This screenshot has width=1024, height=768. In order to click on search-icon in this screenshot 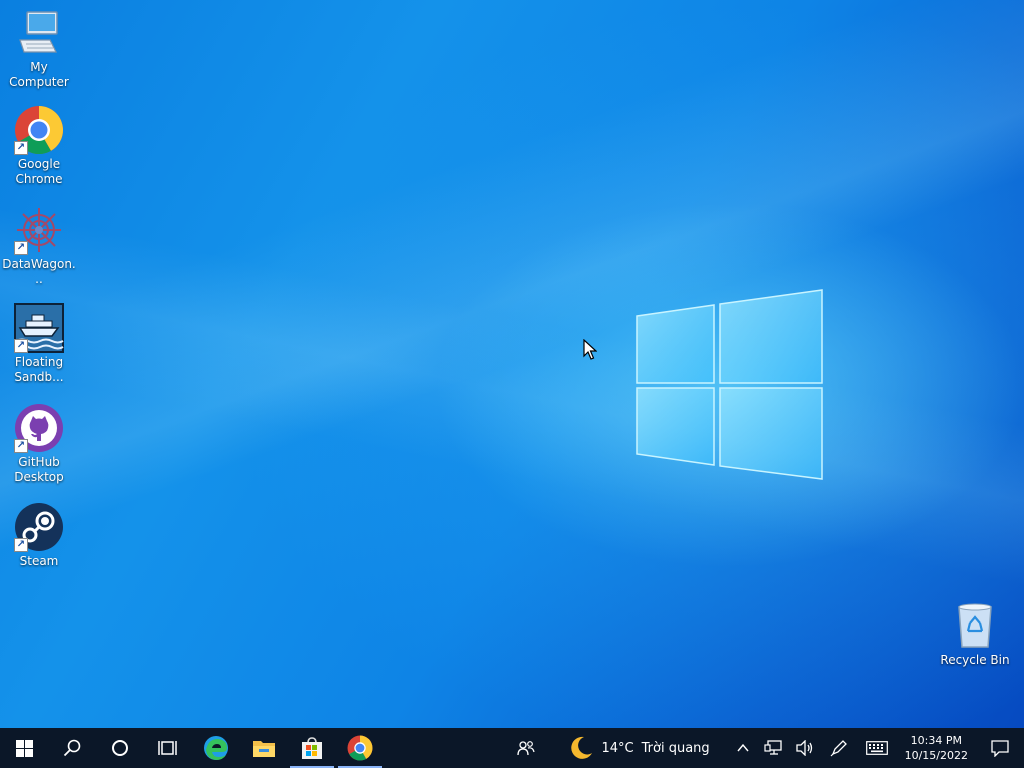, I will do `click(72, 748)`.